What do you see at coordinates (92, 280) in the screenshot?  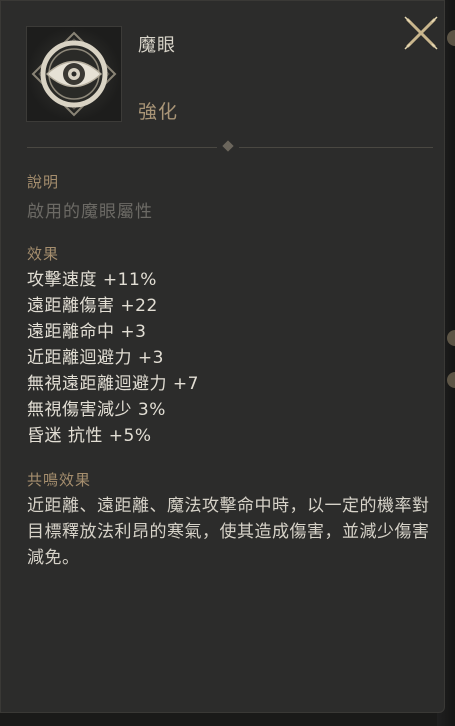 I see `effect-item: 攻擊速度 +11%` at bounding box center [92, 280].